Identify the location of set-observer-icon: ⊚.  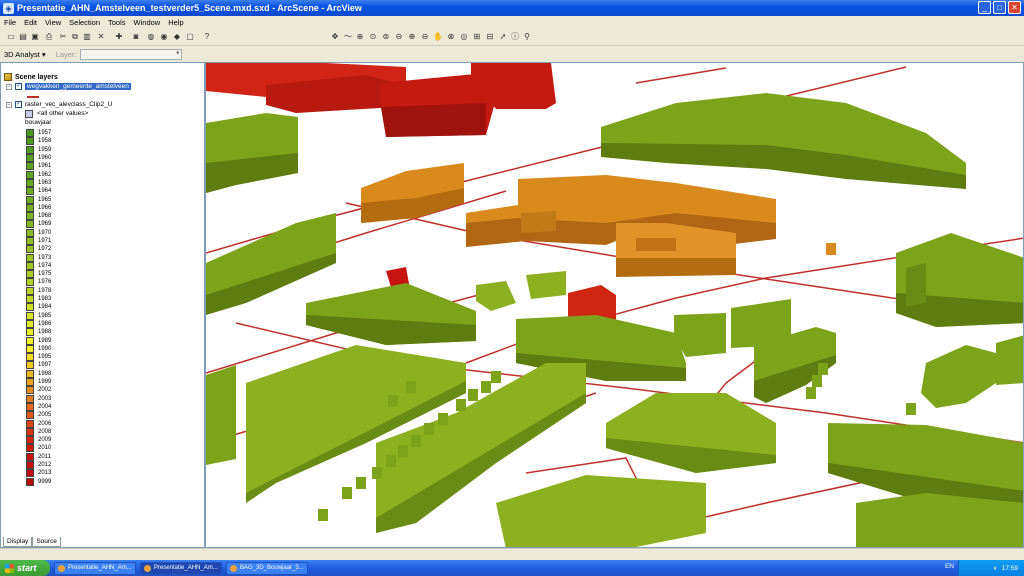
(386, 37).